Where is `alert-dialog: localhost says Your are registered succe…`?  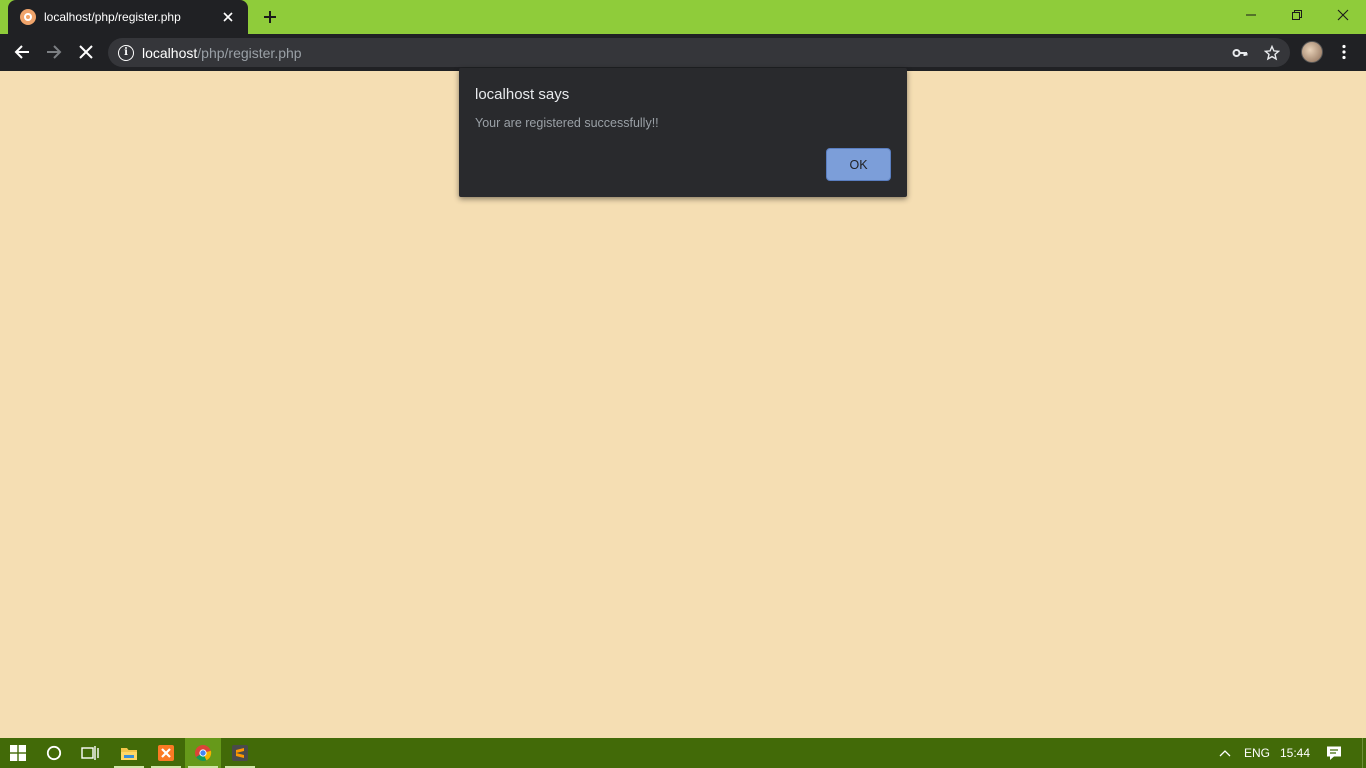
alert-dialog: localhost says Your are registered succe… is located at coordinates (683, 132).